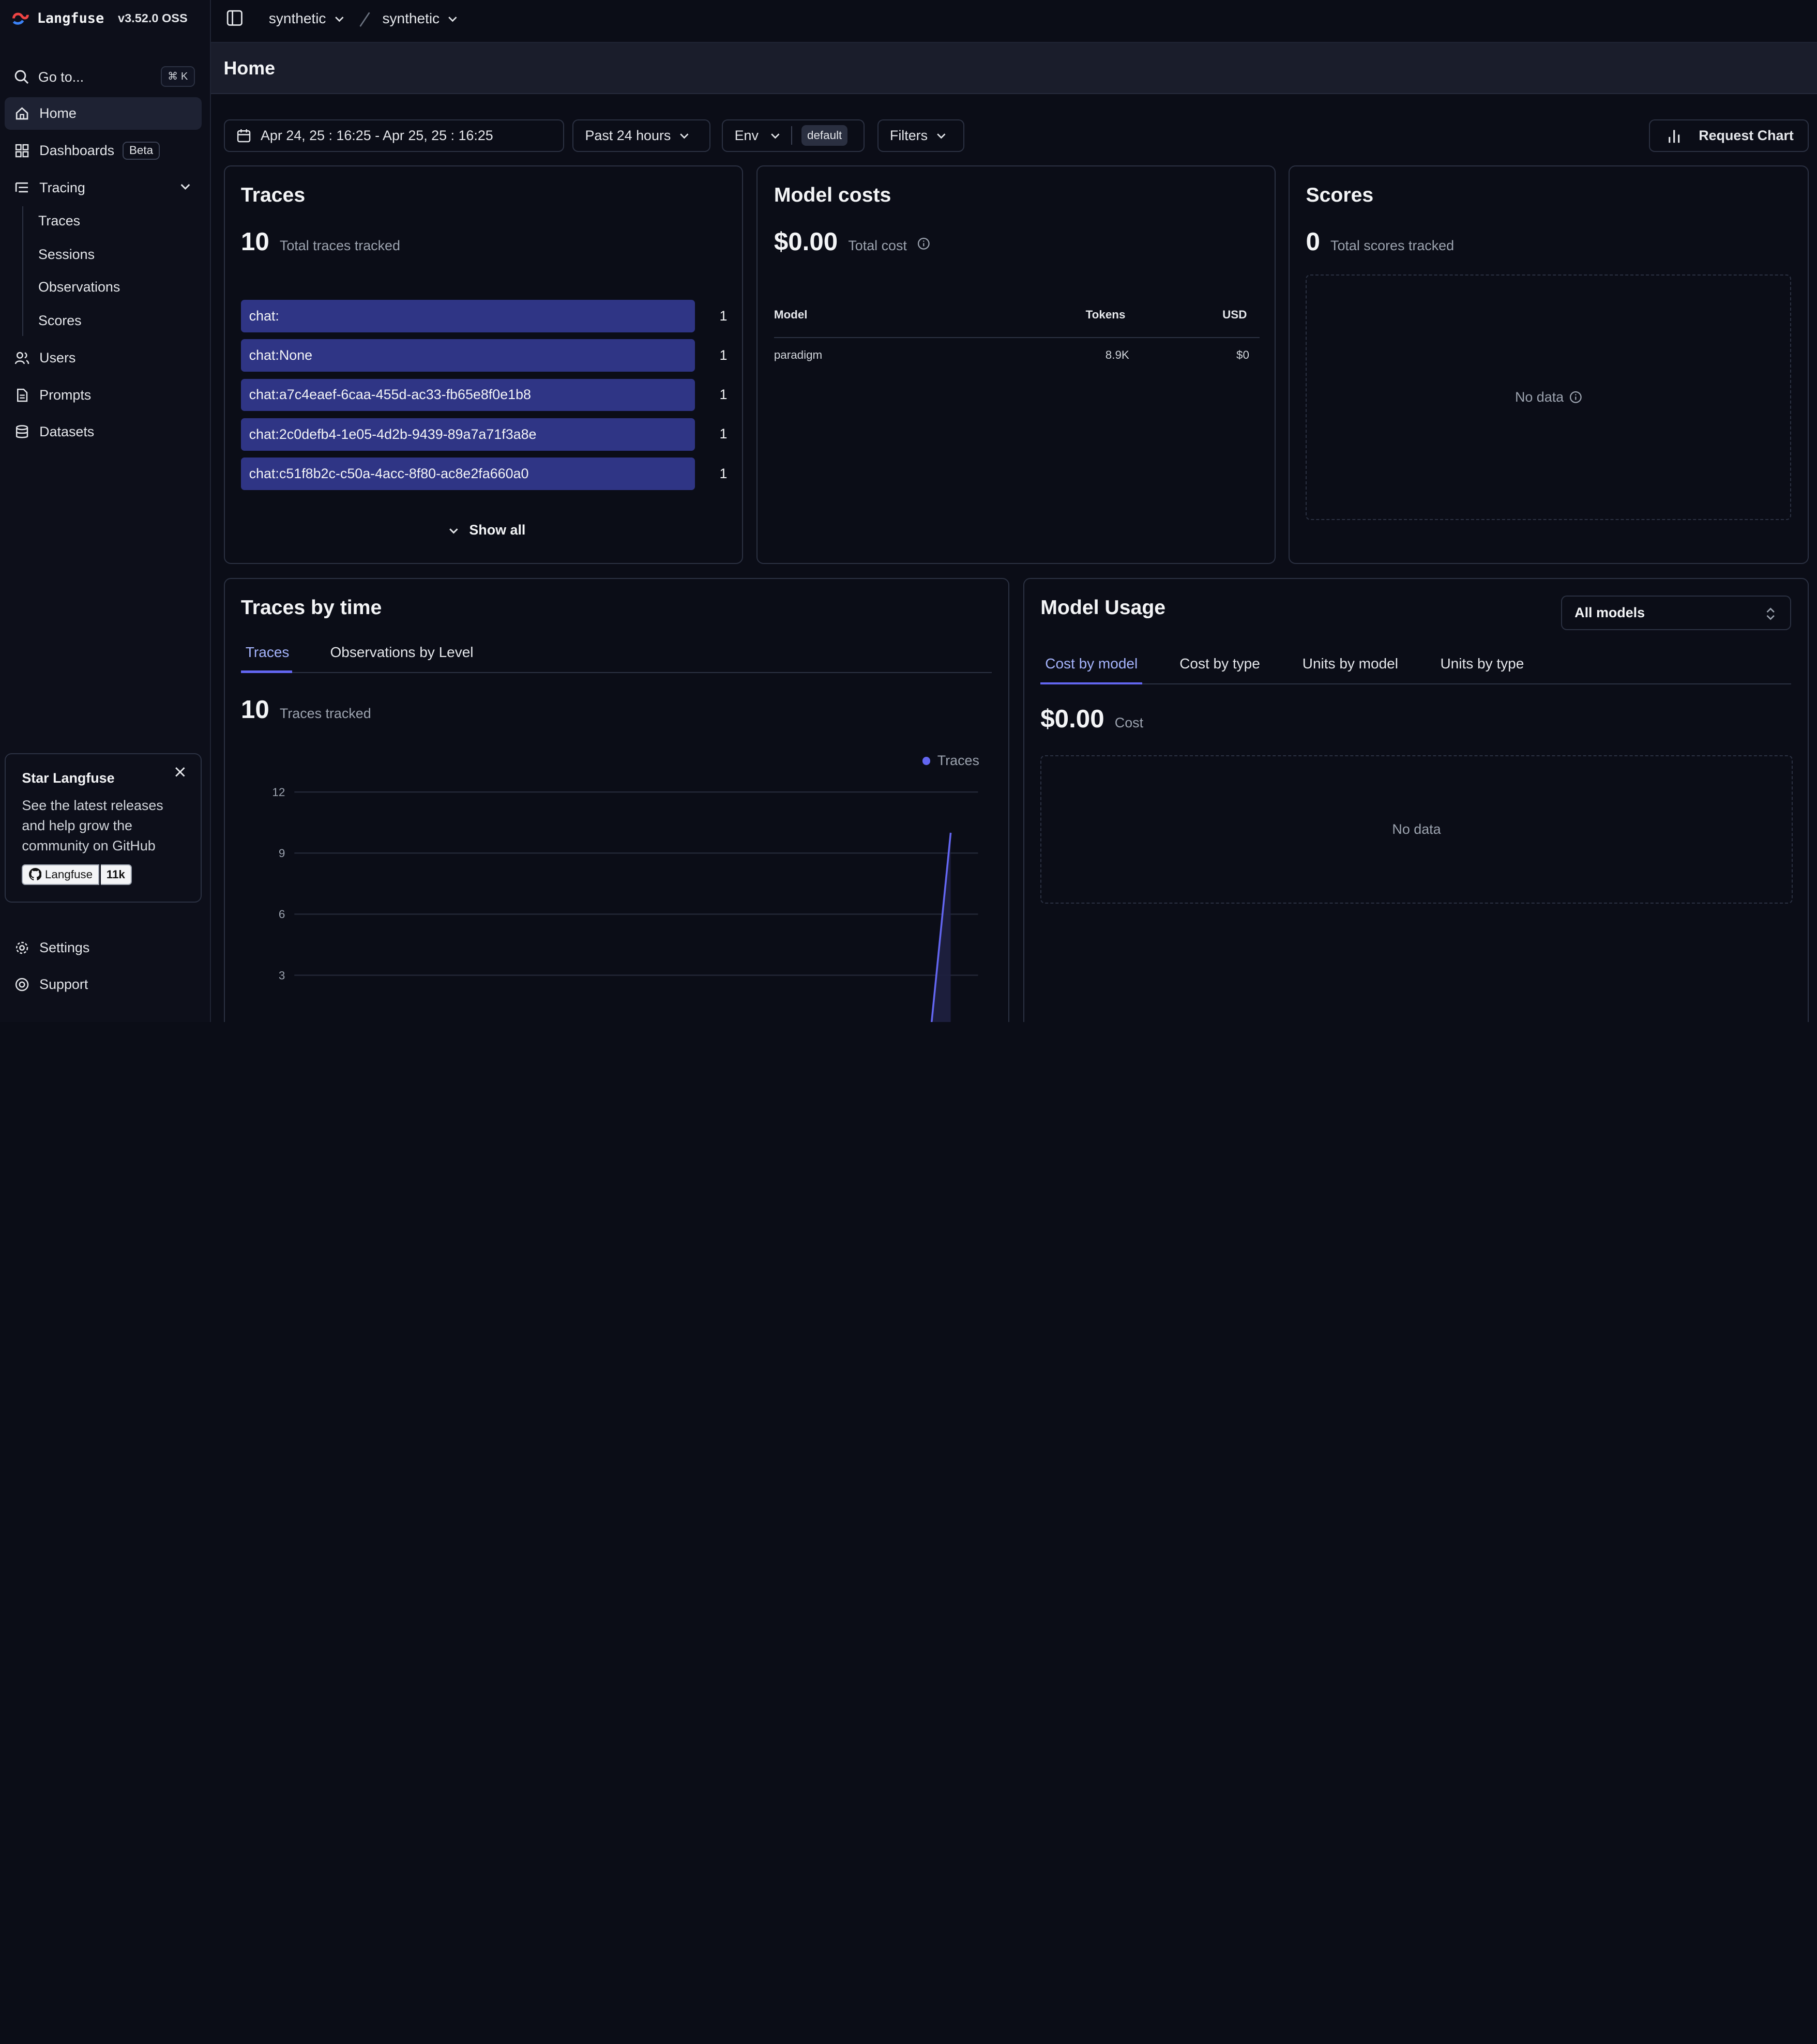 This screenshot has height=2044, width=1817. Describe the element at coordinates (282, 976) in the screenshot. I see `y-tick-label: 3` at that location.